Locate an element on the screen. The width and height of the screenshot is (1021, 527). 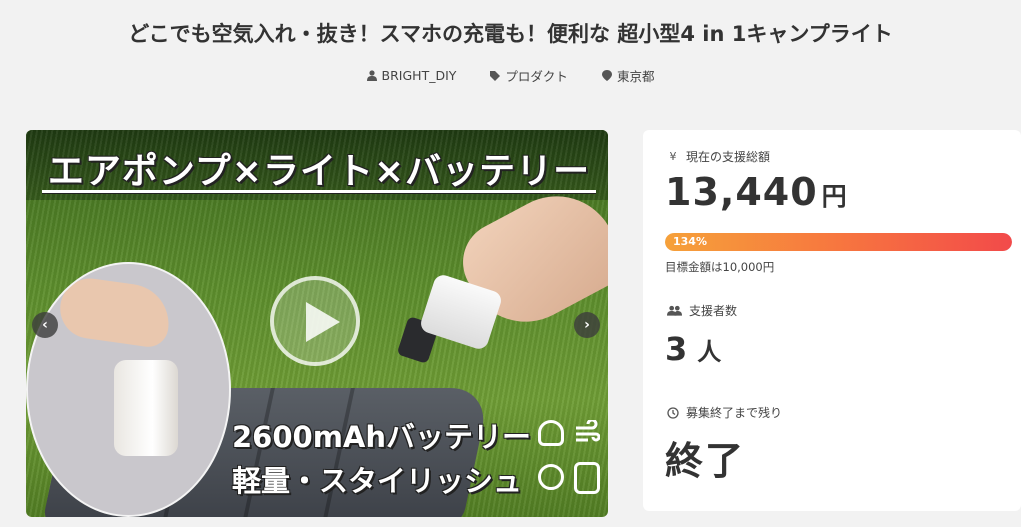
leaf-icon is located at coordinates (551, 433).